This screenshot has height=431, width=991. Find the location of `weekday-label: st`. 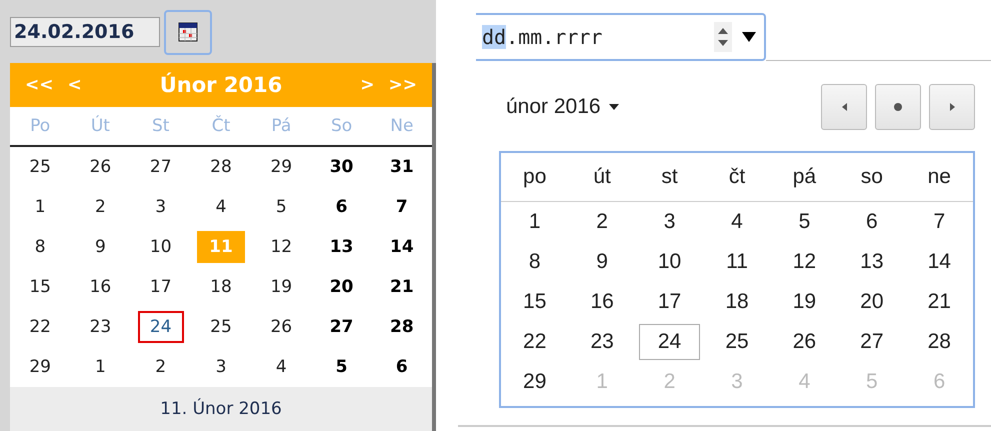

weekday-label: st is located at coordinates (669, 177).